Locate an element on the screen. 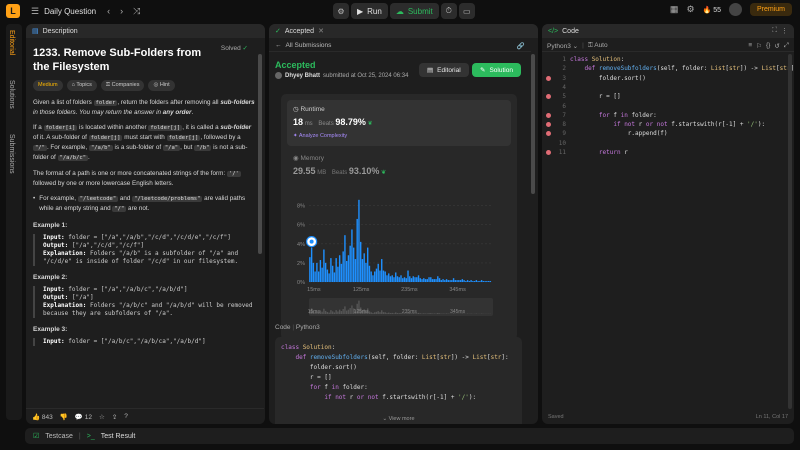  maximize-icon: ⛶ is located at coordinates (774, 31).